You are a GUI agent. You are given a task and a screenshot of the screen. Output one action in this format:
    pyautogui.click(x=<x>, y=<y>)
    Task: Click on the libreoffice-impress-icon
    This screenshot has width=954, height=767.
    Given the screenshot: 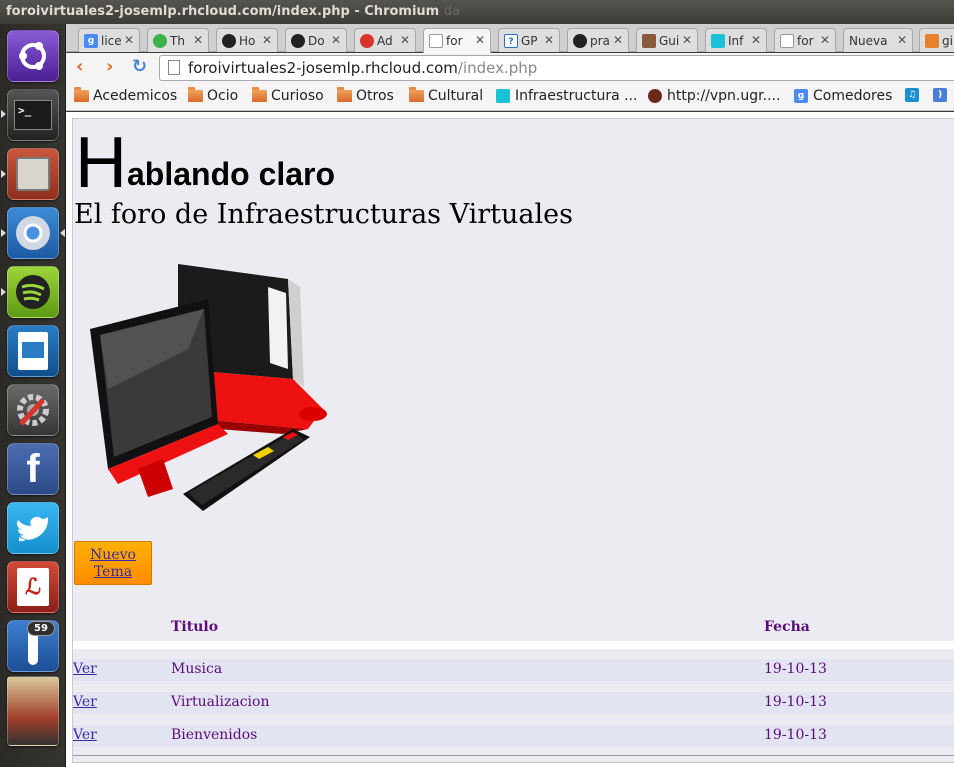 What is the action you would take?
    pyautogui.click(x=33, y=351)
    